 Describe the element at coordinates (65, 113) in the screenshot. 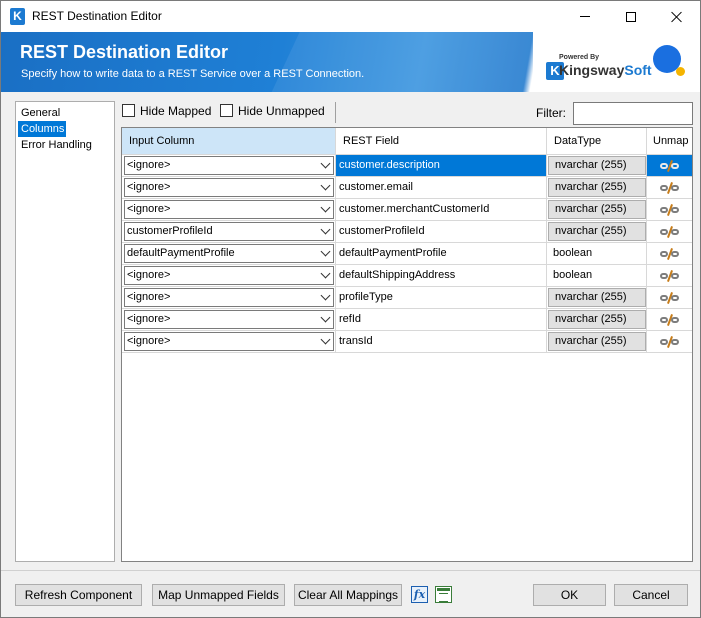

I see `nav-item-general: General` at that location.